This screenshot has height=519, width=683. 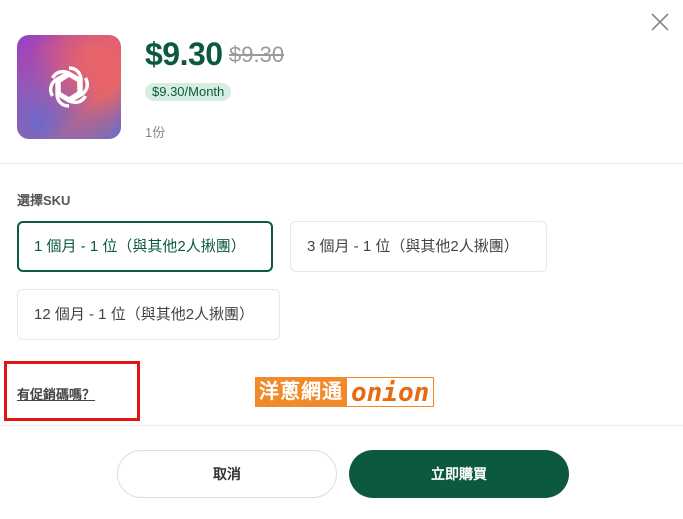 What do you see at coordinates (56, 393) in the screenshot?
I see `promo-code-link: 有促銷碼嗎？` at bounding box center [56, 393].